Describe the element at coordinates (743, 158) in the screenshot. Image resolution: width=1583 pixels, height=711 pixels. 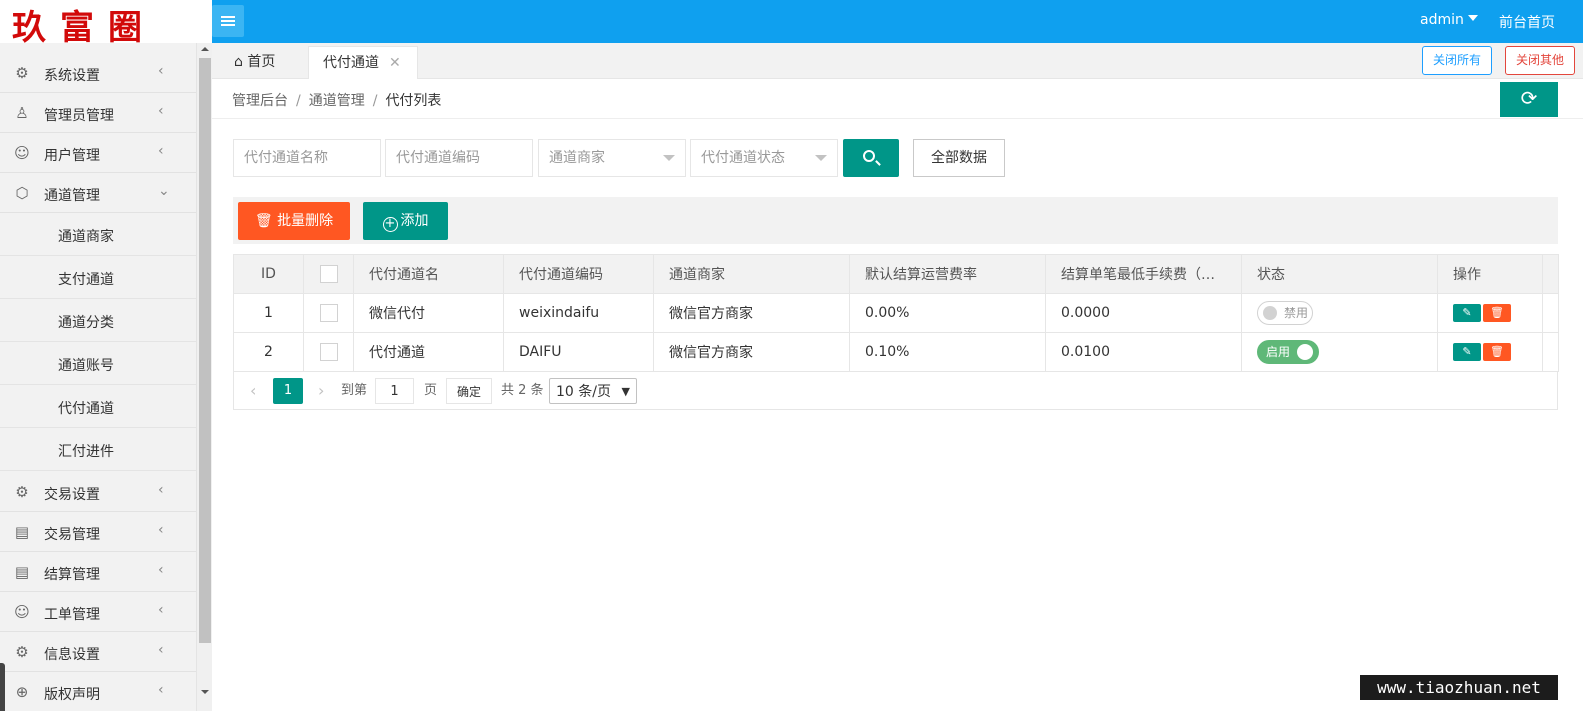
I see `select-value: 代付通道状态` at that location.